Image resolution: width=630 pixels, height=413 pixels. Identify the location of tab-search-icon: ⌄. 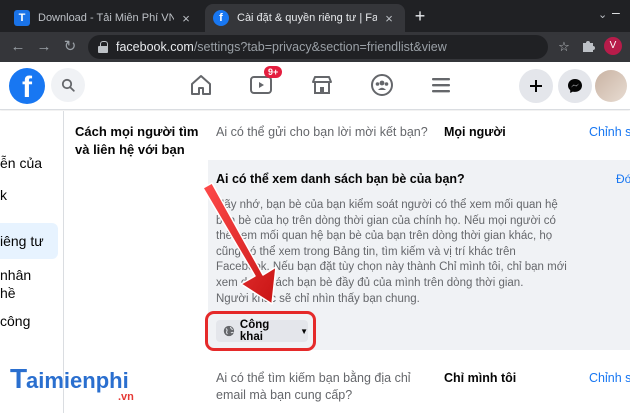
(602, 14).